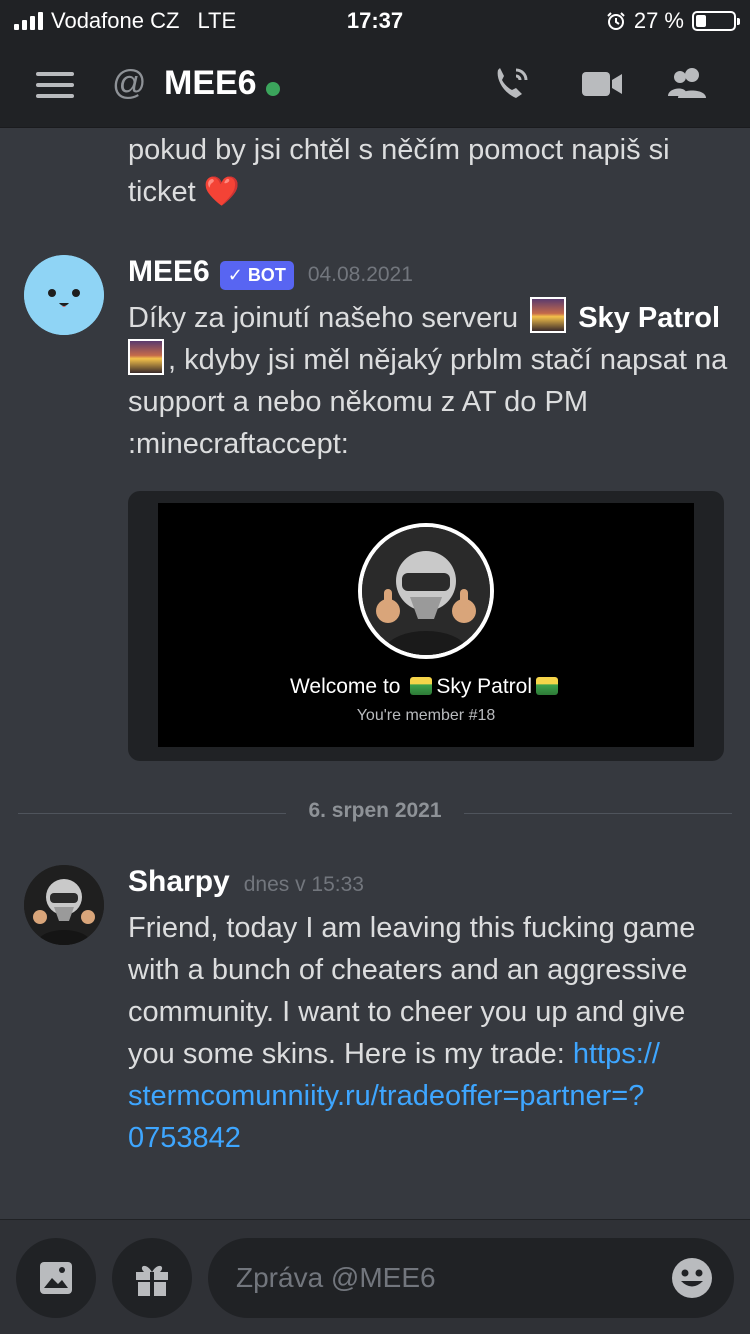 The width and height of the screenshot is (750, 1334). I want to click on members-icon, so click(688, 84).